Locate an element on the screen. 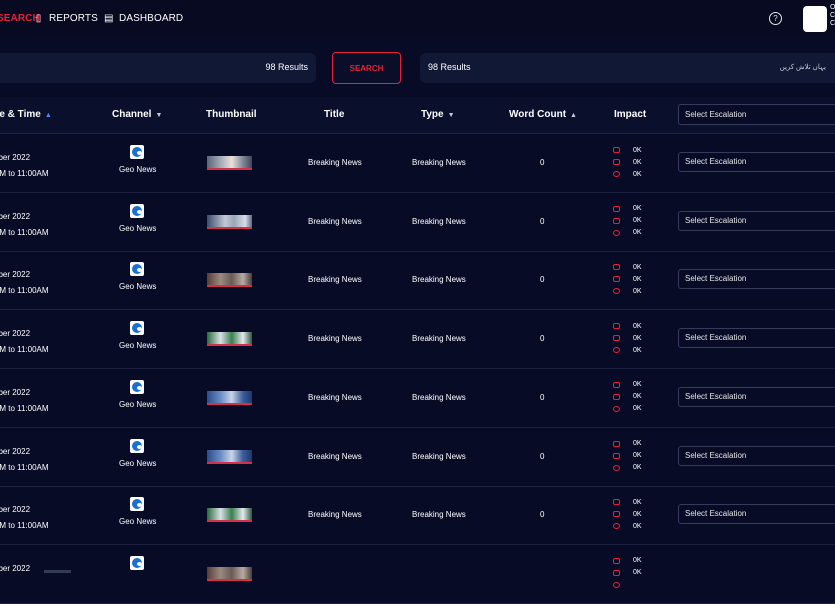  chevron-down-icon: ▼ is located at coordinates (159, 115).